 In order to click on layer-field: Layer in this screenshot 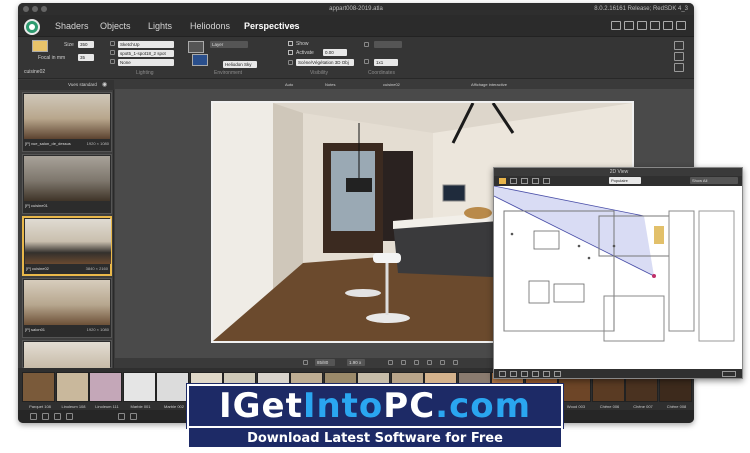, I will do `click(229, 44)`.